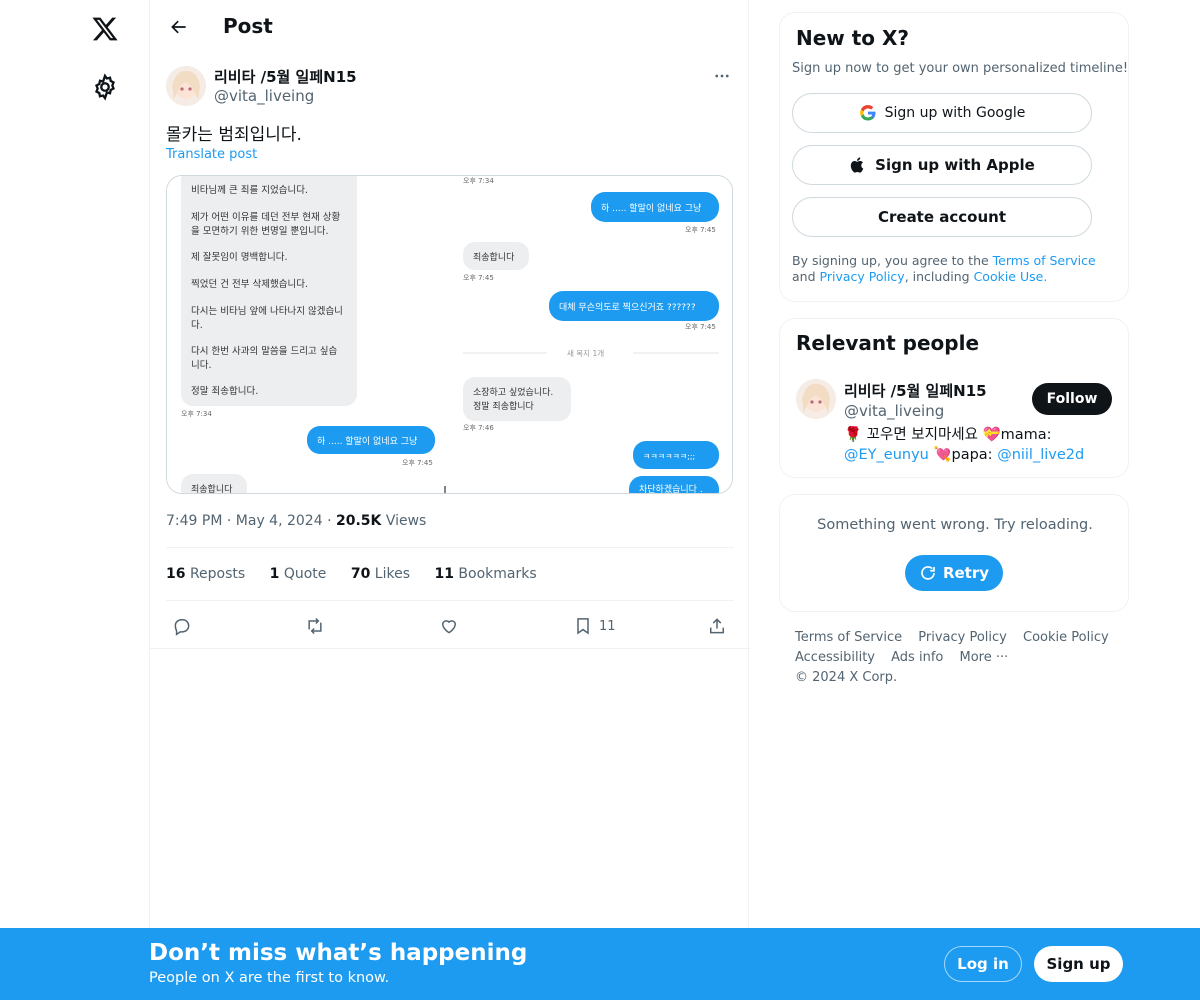 Image resolution: width=1200 pixels, height=1000 pixels. Describe the element at coordinates (224, 391) in the screenshot. I see `chat-line: 정말 죄송합니다.` at that location.